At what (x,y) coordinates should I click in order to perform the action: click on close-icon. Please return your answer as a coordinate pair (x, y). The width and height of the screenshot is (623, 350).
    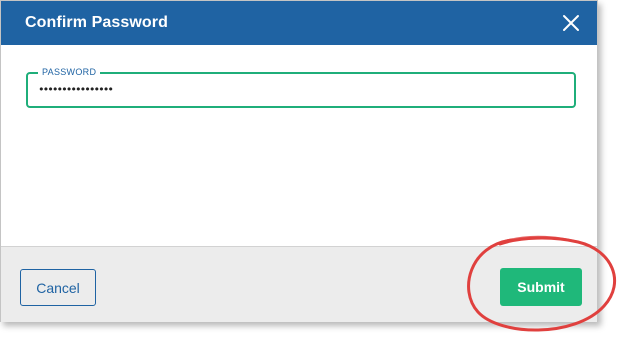
    Looking at the image, I should click on (571, 23).